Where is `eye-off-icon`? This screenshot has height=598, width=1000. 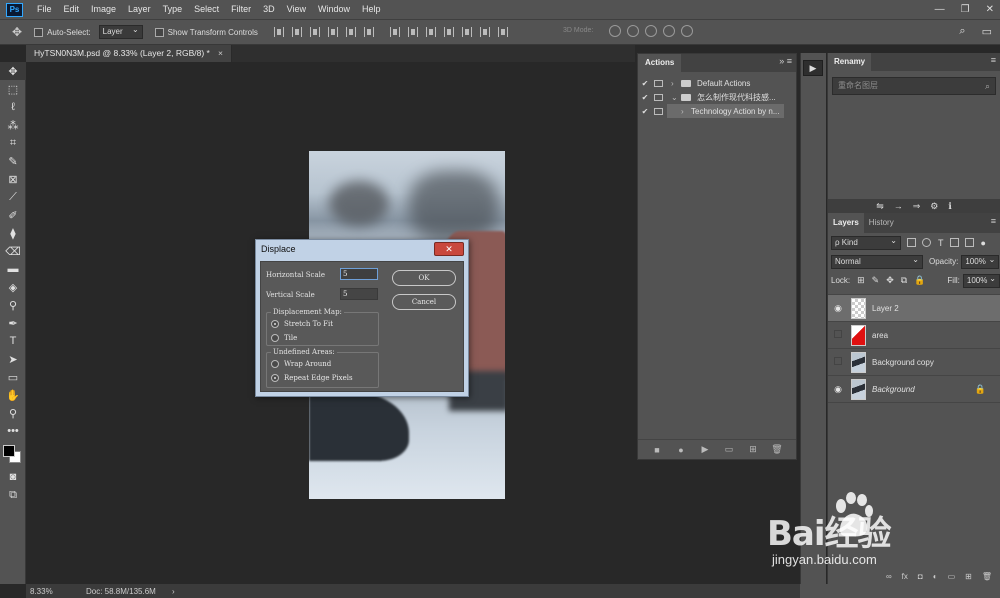
eye-off-icon is located at coordinates (838, 334).